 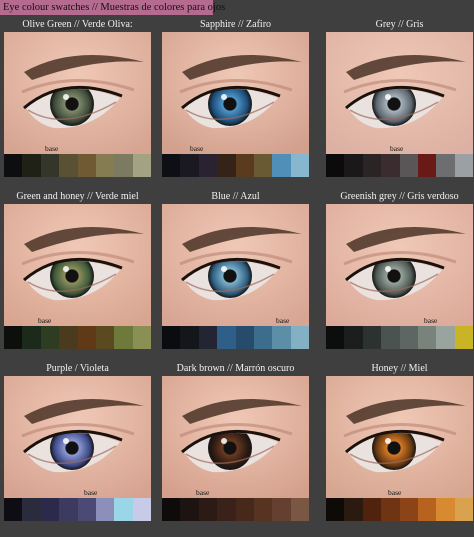 I want to click on eye-swatch-card: Grey // Gris base, so click(x=399, y=97).